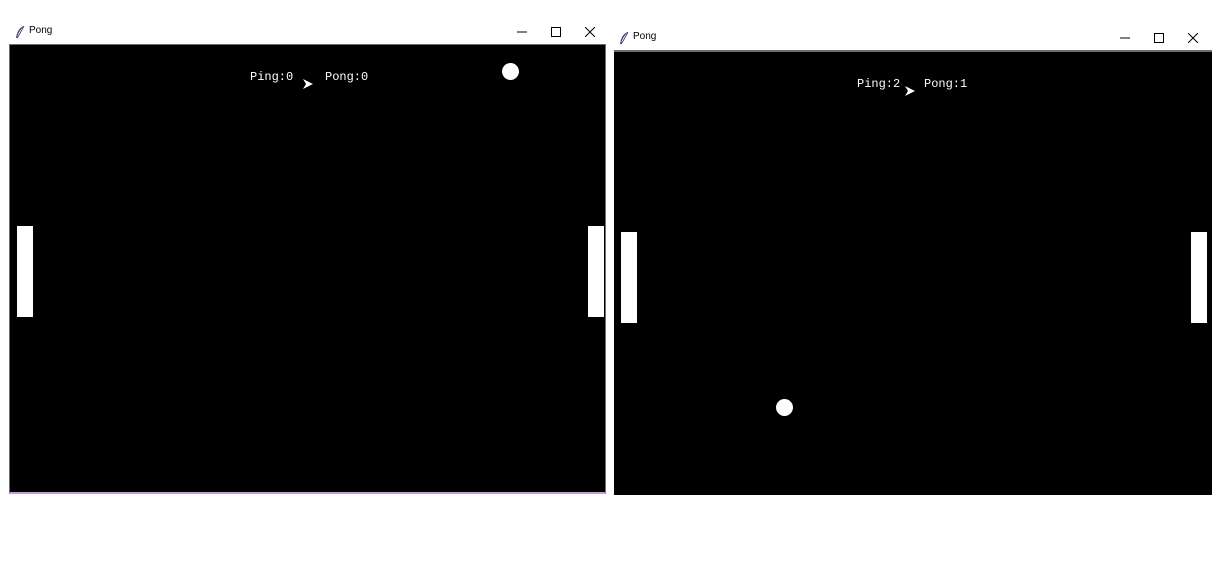 The image size is (1212, 563). What do you see at coordinates (272, 77) in the screenshot?
I see `ping-score: Ping:0` at bounding box center [272, 77].